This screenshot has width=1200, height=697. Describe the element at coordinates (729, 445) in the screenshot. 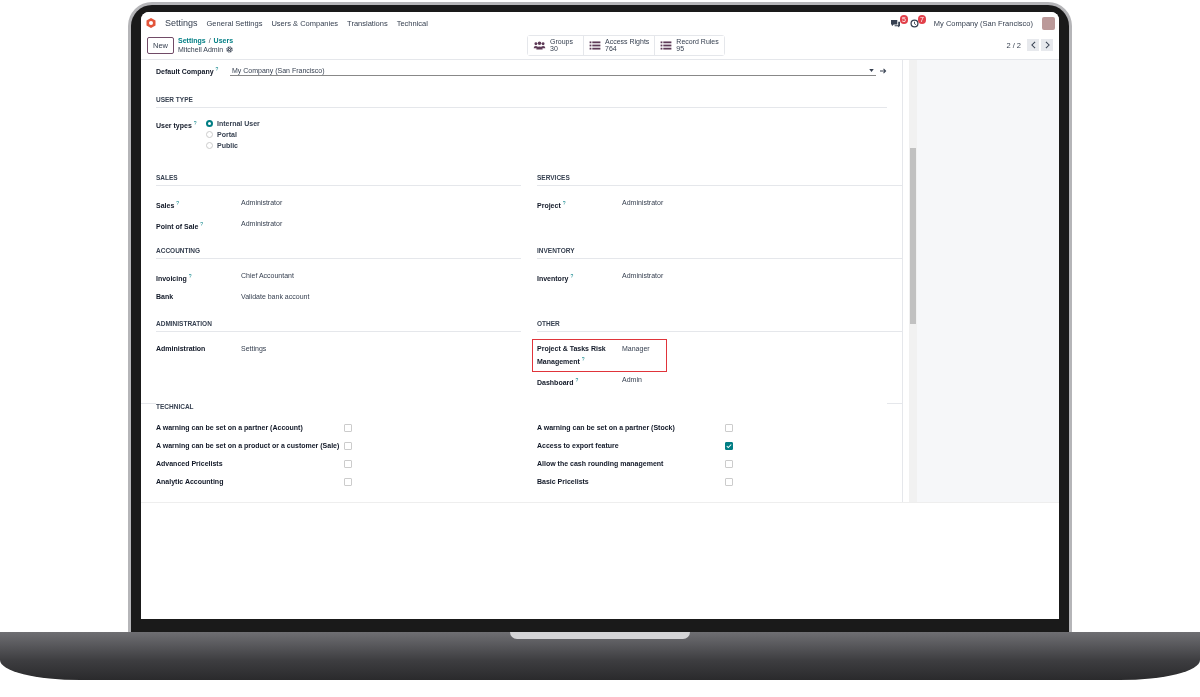

I see `checkbox` at that location.